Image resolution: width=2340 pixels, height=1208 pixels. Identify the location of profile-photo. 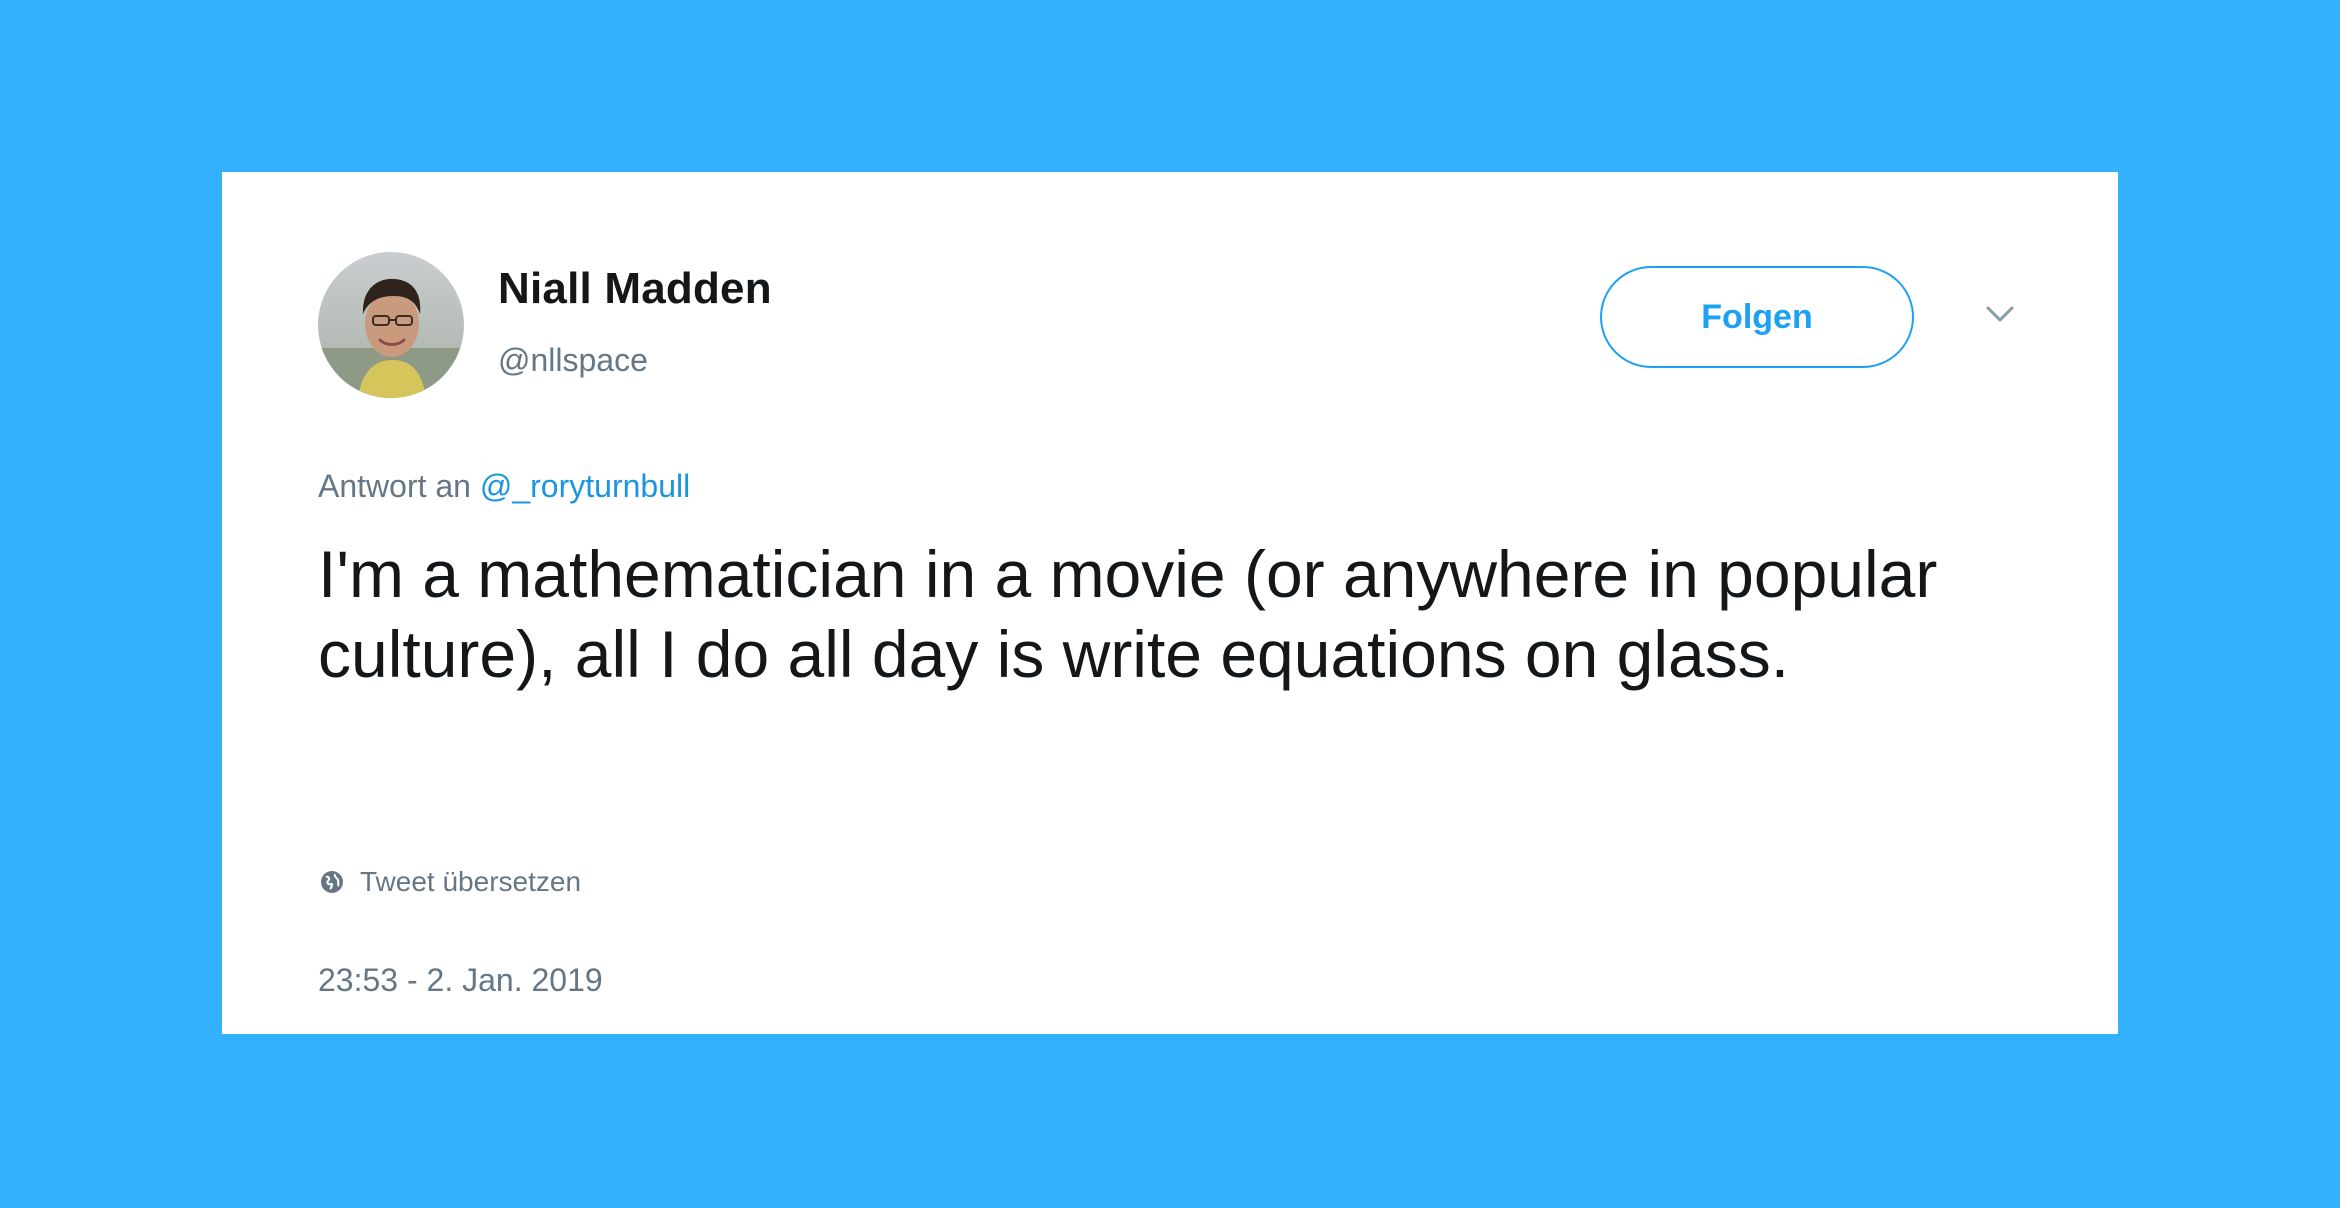
(391, 325).